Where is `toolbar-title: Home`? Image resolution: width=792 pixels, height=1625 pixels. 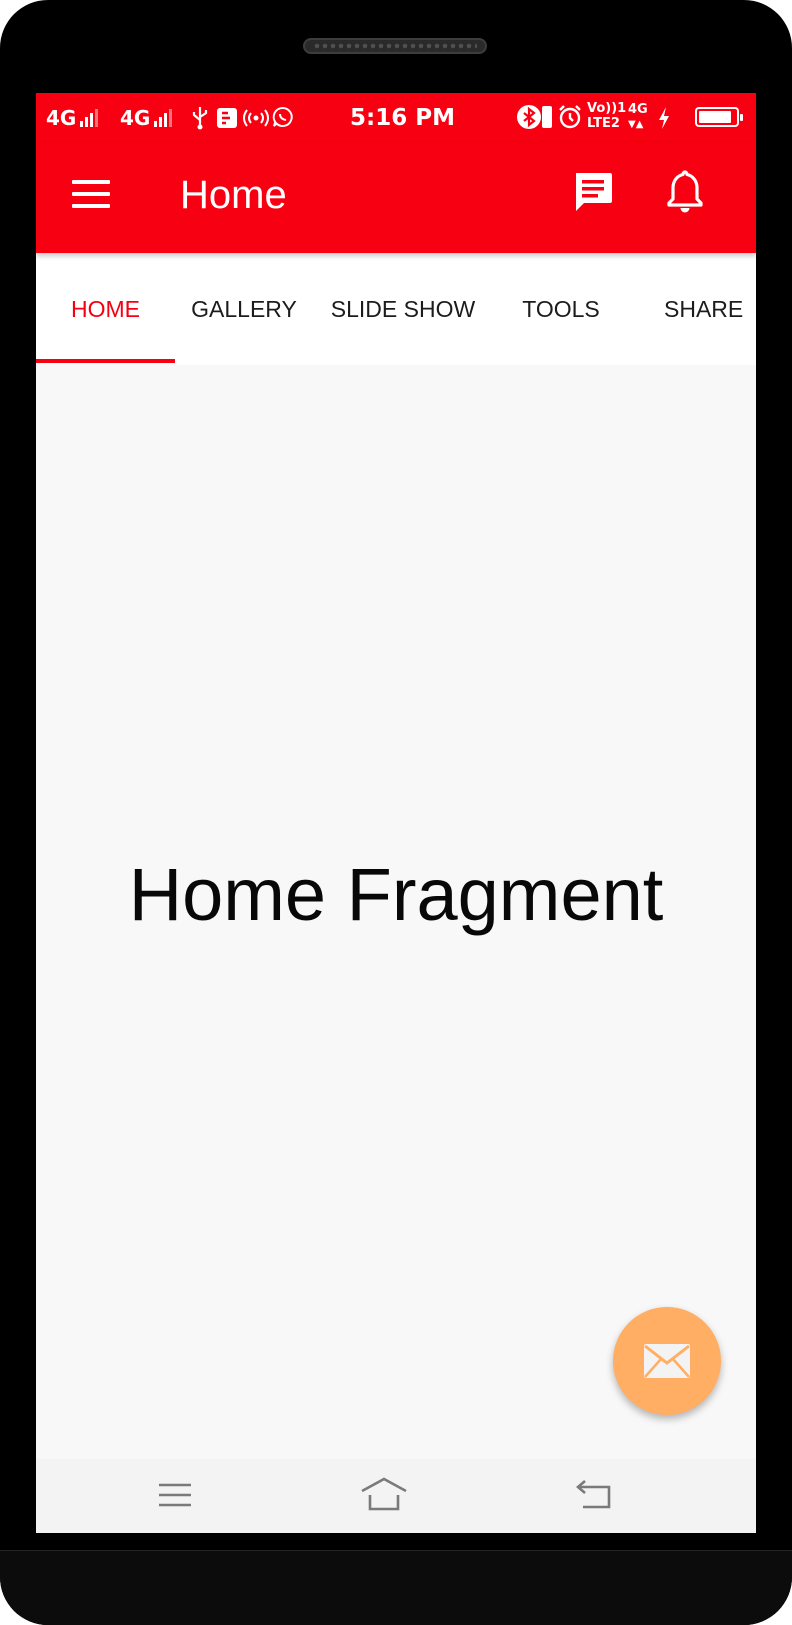
toolbar-title: Home is located at coordinates (233, 195).